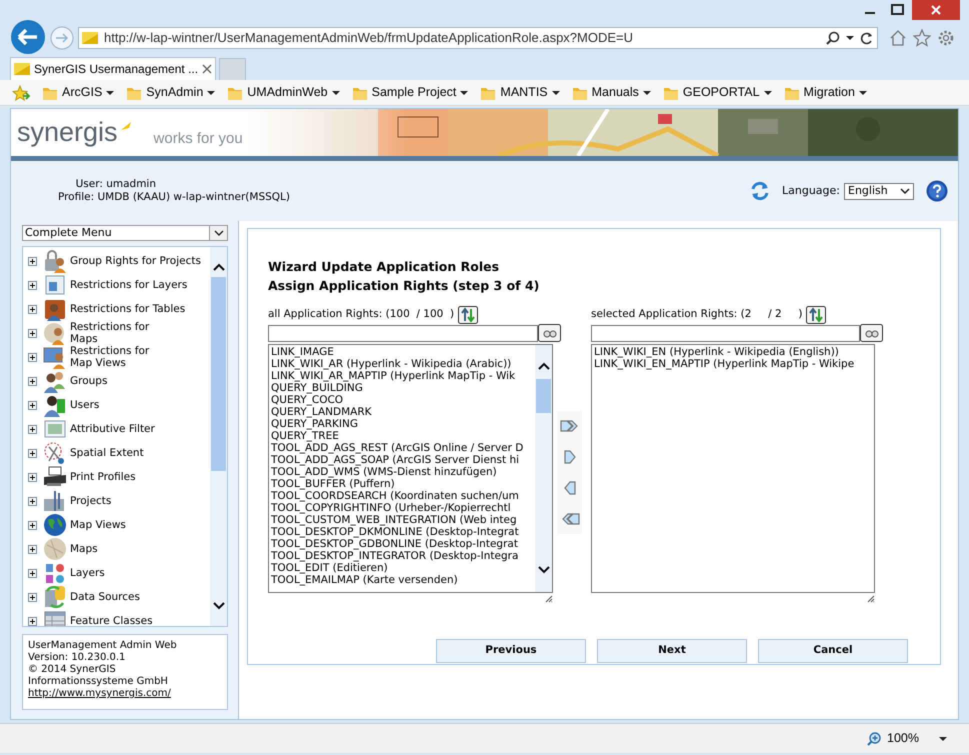 The width and height of the screenshot is (969, 755). Describe the element at coordinates (84, 549) in the screenshot. I see `menu-label: Maps` at that location.